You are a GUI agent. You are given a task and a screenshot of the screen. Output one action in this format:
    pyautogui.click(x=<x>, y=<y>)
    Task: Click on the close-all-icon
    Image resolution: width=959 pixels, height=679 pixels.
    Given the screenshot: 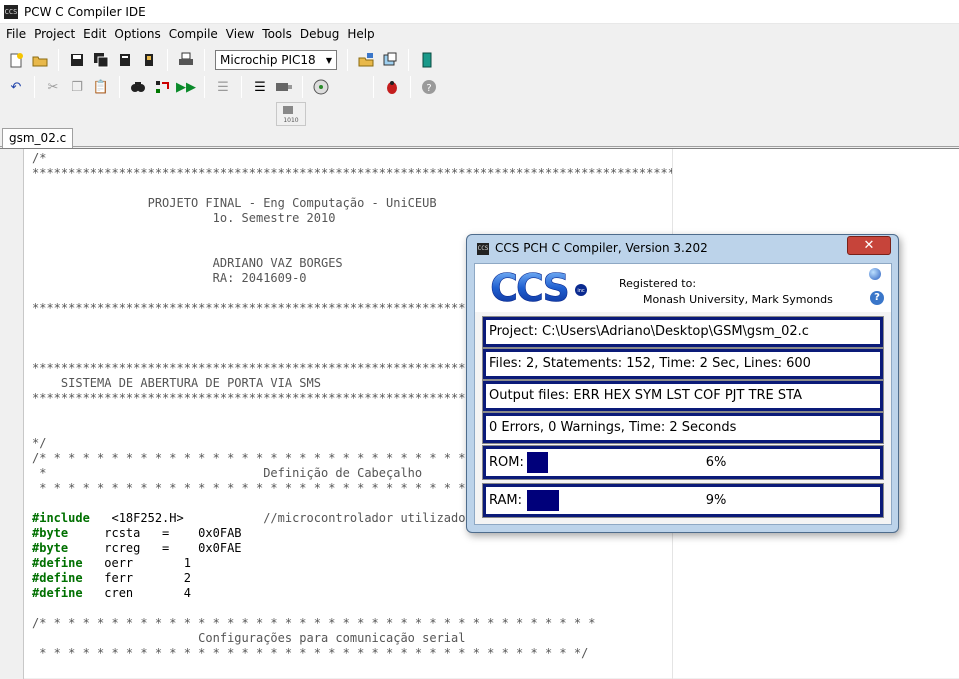 What is the action you would take?
    pyautogui.click(x=149, y=60)
    